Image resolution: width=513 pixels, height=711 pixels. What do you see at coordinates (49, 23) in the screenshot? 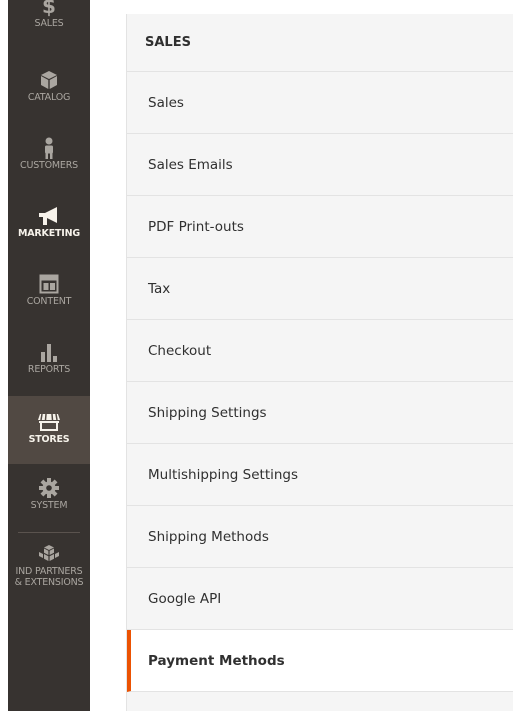
I see `nav-label-sales: SALES` at bounding box center [49, 23].